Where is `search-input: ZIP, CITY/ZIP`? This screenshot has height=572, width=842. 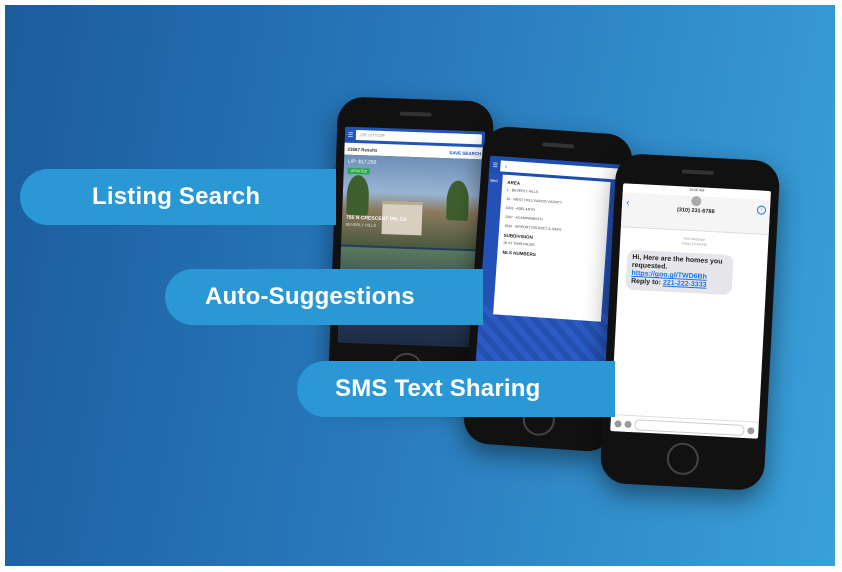
search-input: ZIP, CITY/ZIP is located at coordinates (419, 137).